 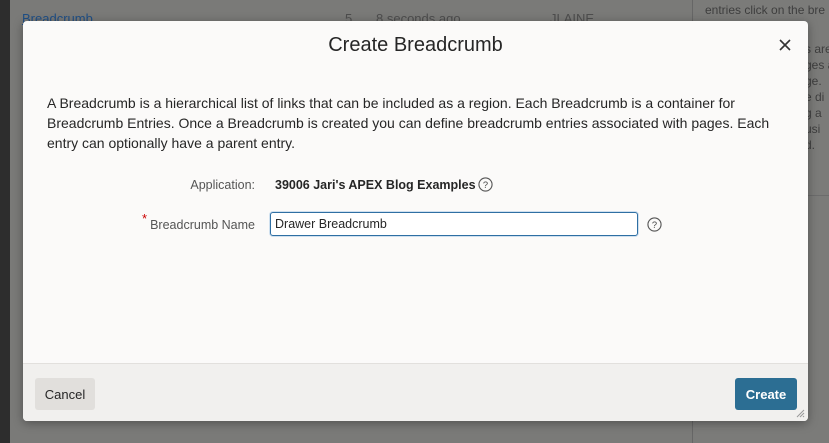 What do you see at coordinates (375, 185) in the screenshot?
I see `application-value: 39006 Jari's APEX Blog Examples` at bounding box center [375, 185].